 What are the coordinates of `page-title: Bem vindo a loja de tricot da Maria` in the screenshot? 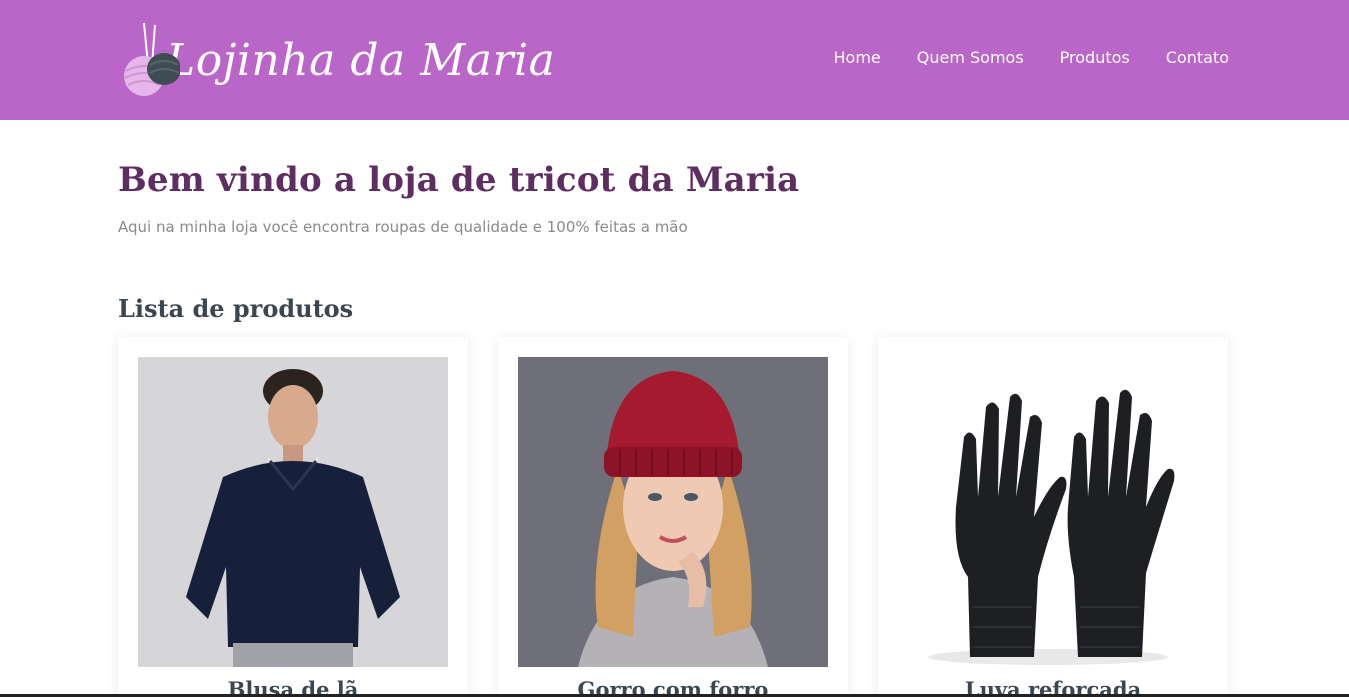 It's located at (459, 180).